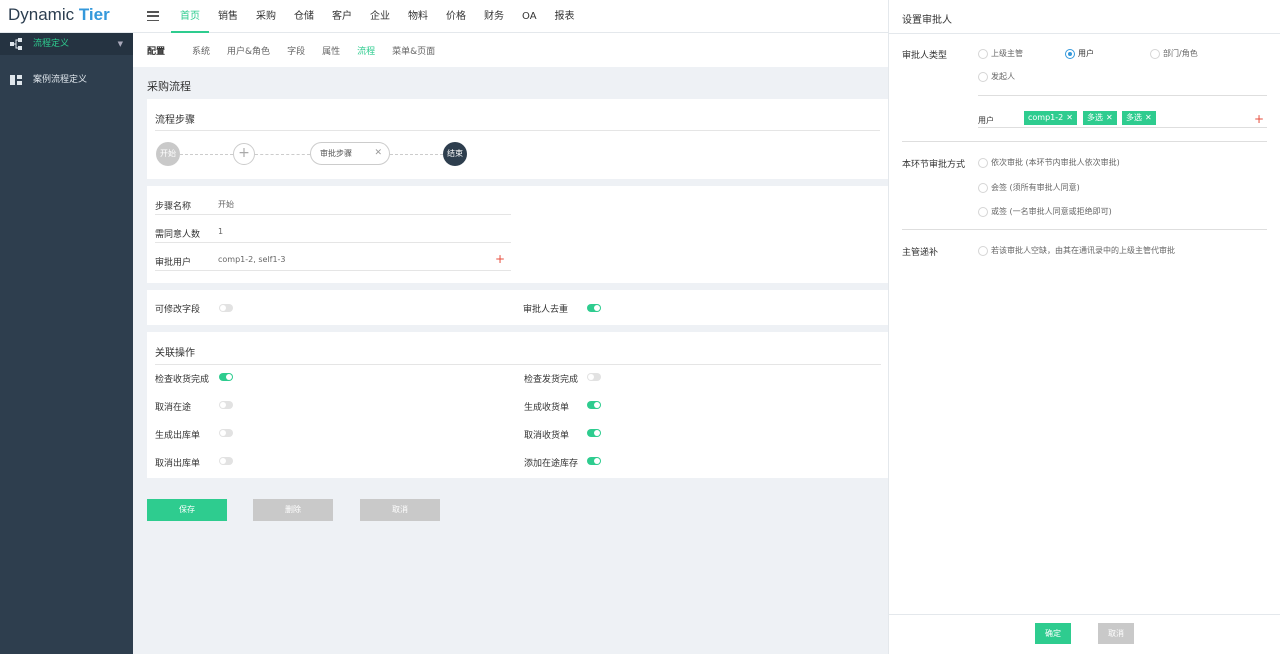 This screenshot has height=654, width=1280. Describe the element at coordinates (293, 510) in the screenshot. I see `delete-button: 删除` at that location.